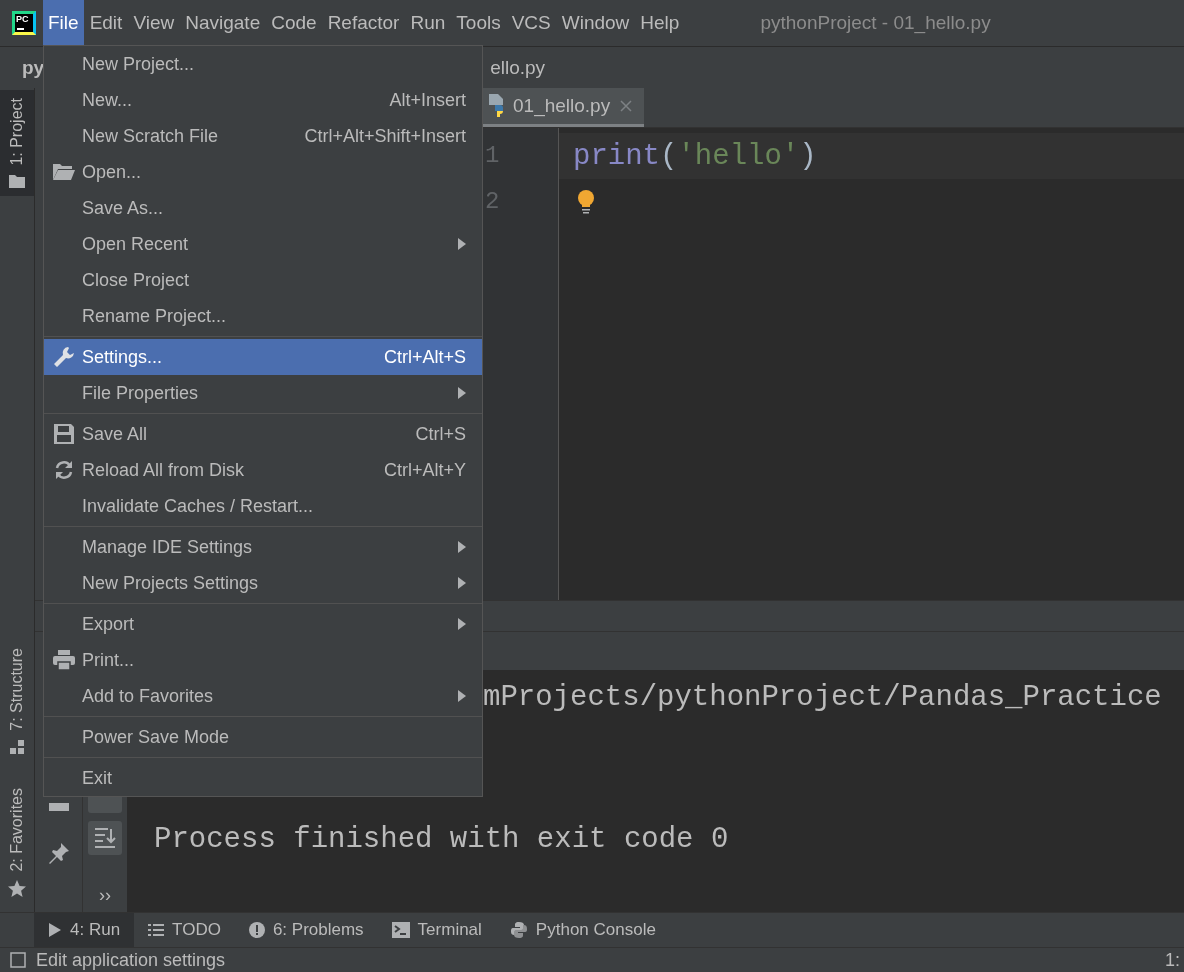  I want to click on code-line: print('hello'), so click(695, 156).